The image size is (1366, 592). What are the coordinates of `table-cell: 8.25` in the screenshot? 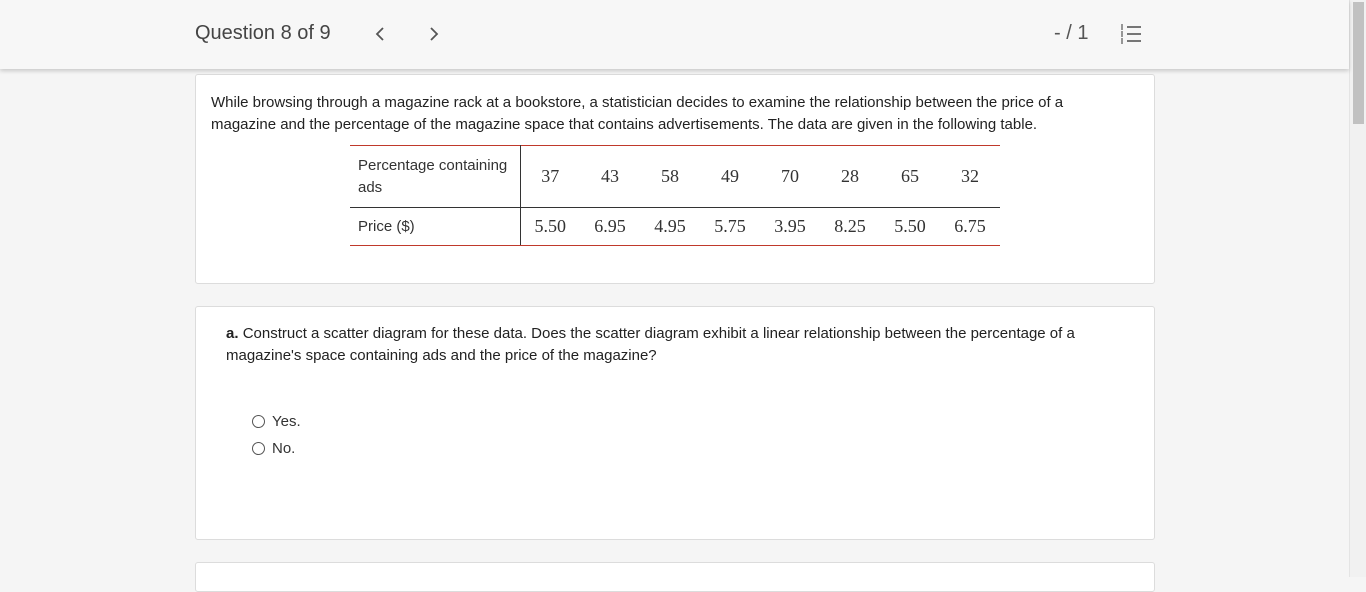 It's located at (850, 226).